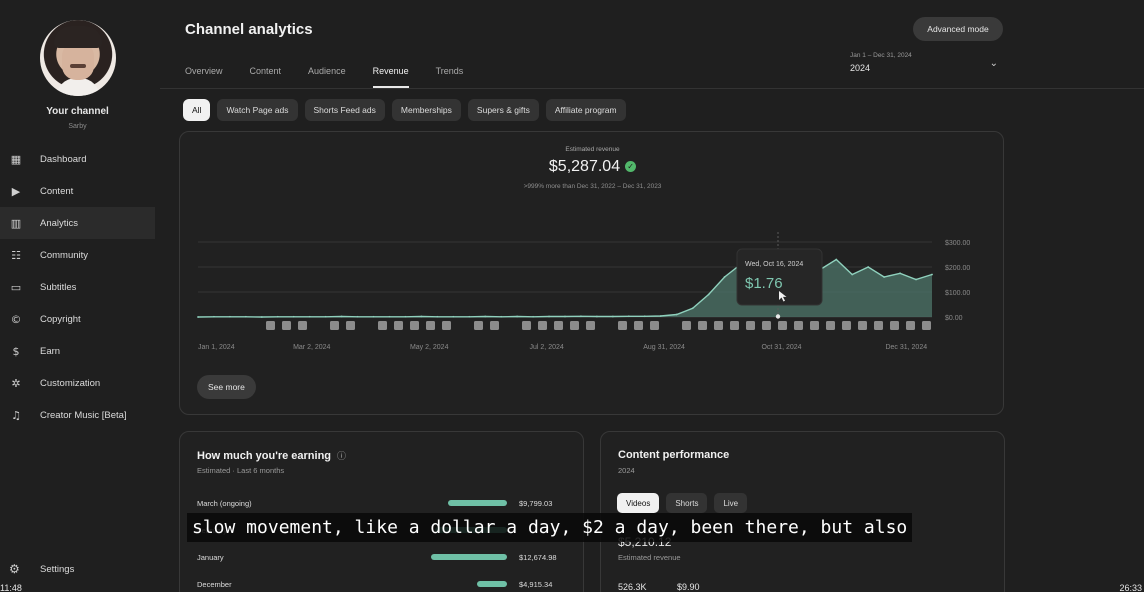 The width and height of the screenshot is (1144, 592). Describe the element at coordinates (16, 351) in the screenshot. I see `earn-icon: $` at that location.